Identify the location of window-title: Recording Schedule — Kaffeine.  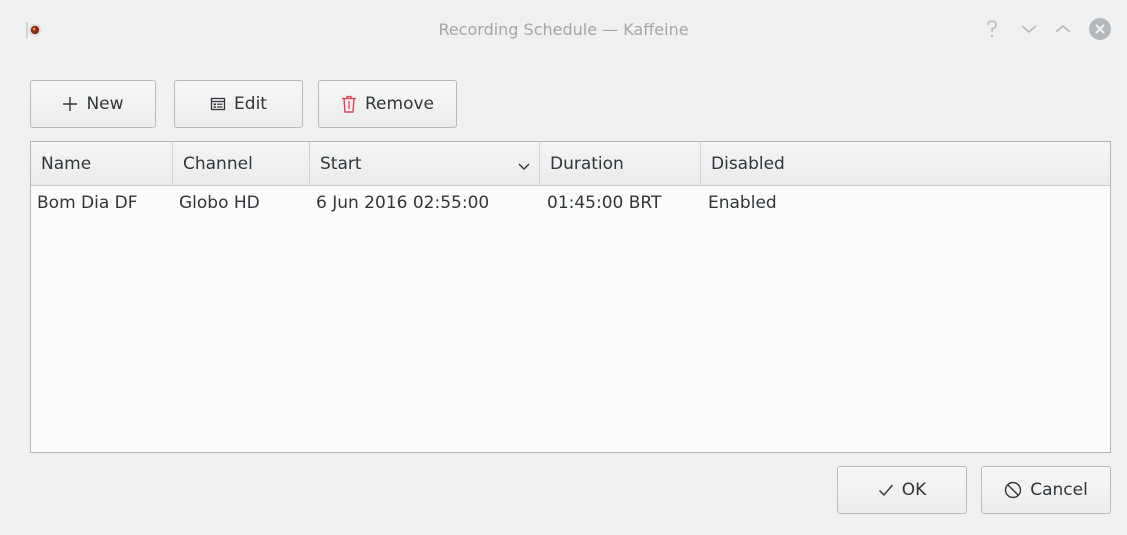
(563, 29).